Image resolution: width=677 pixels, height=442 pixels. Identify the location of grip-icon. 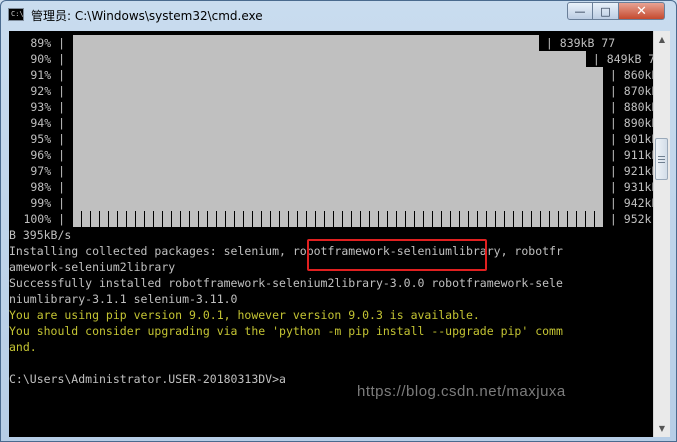
(661, 159).